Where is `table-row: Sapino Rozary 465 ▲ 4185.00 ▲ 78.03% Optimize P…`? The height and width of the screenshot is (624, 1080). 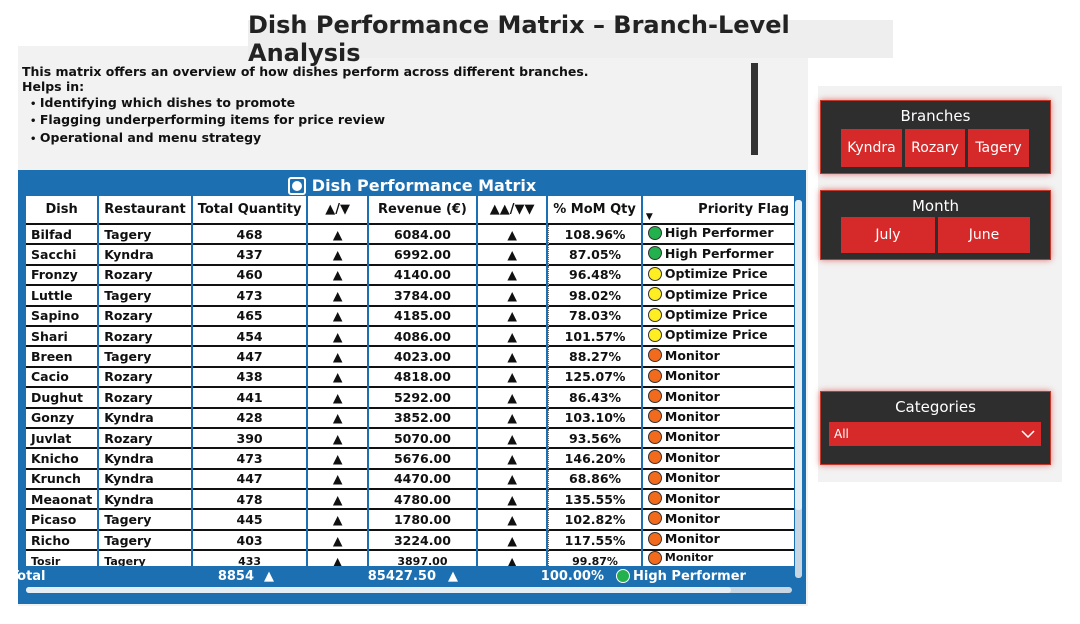
table-row: Sapino Rozary 465 ▲ 4185.00 ▲ 78.03% Optimize P… is located at coordinates (410, 316).